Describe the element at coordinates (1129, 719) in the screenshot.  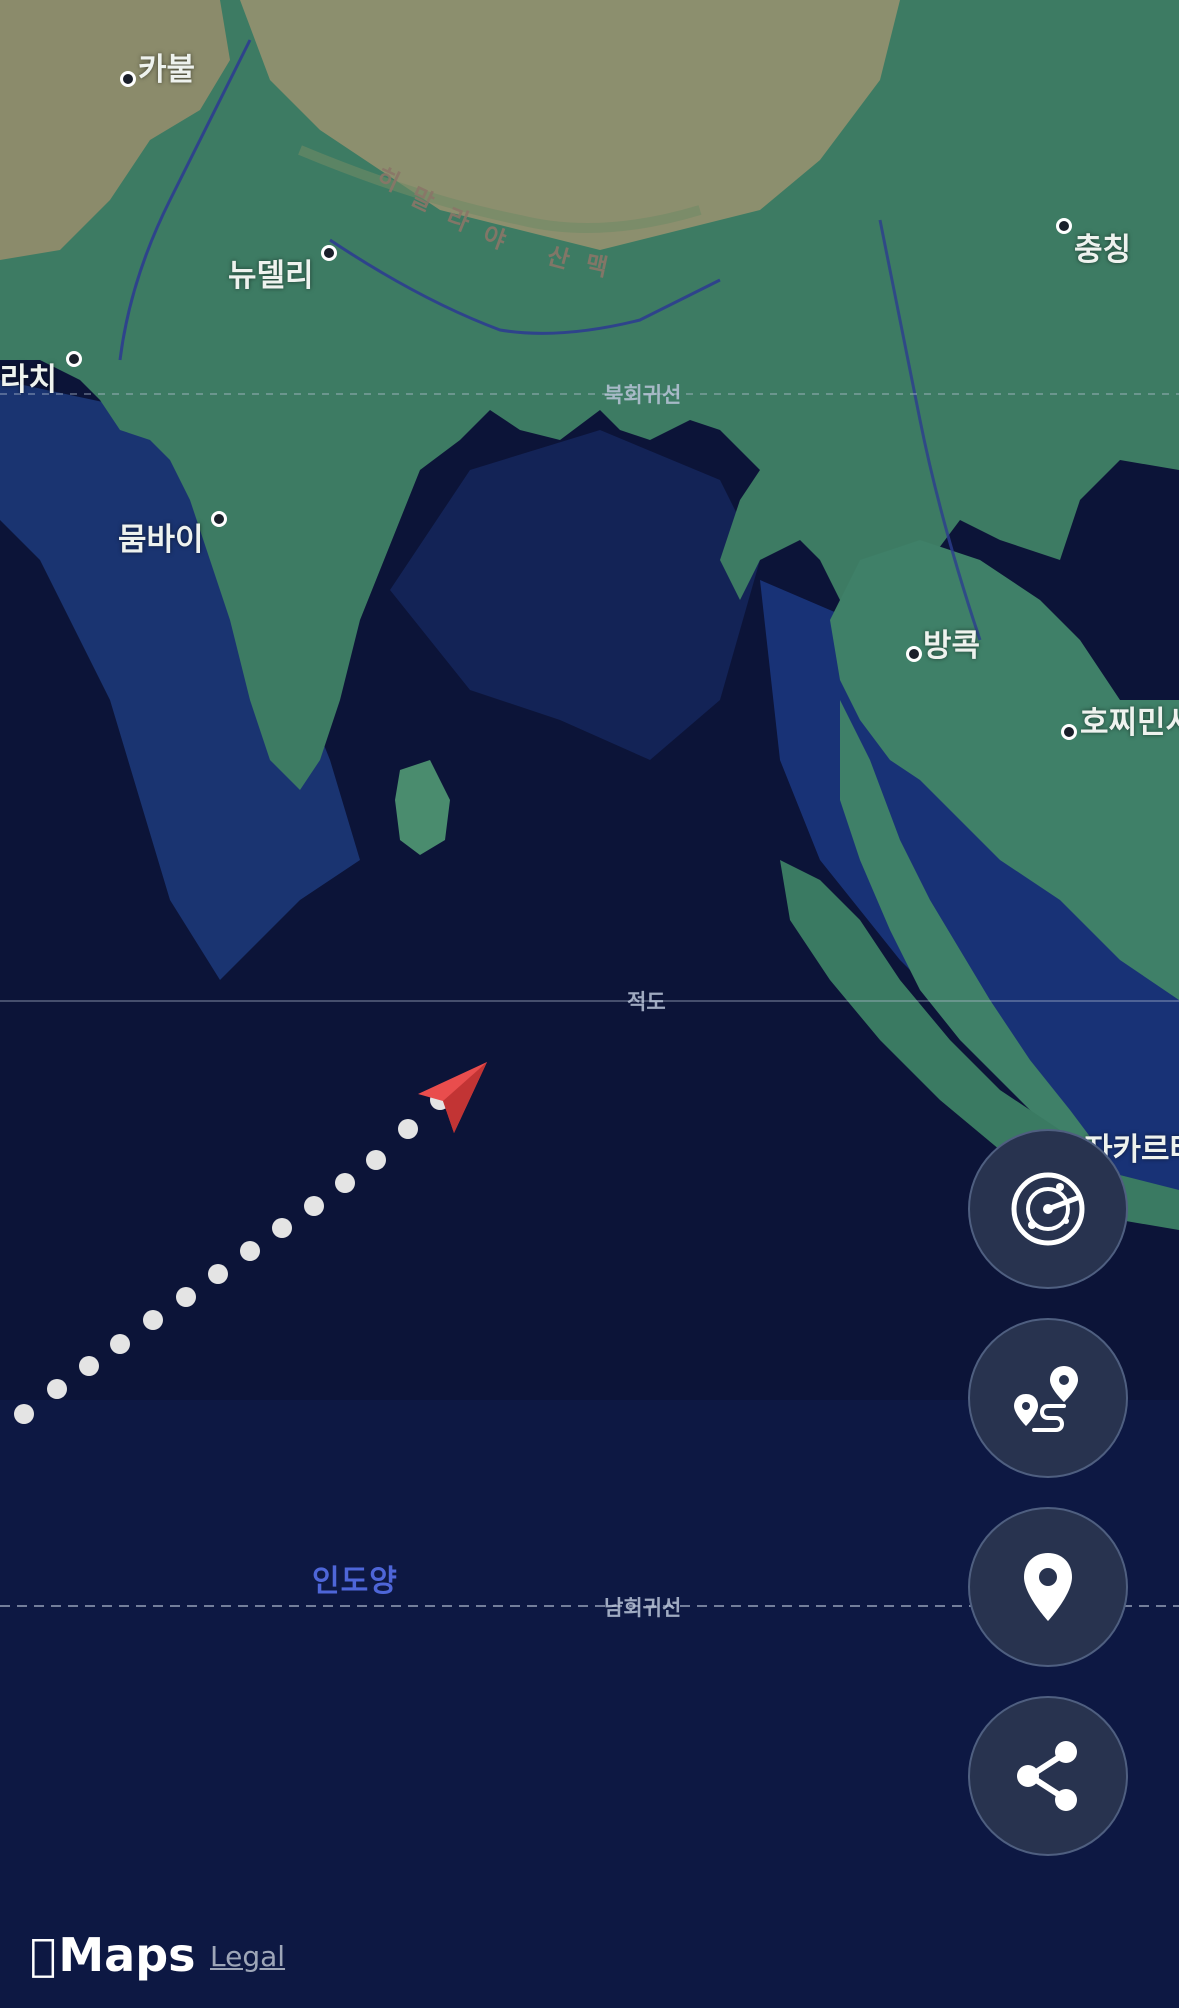
I see `city-ho-chi-minh: 호찌민시` at that location.